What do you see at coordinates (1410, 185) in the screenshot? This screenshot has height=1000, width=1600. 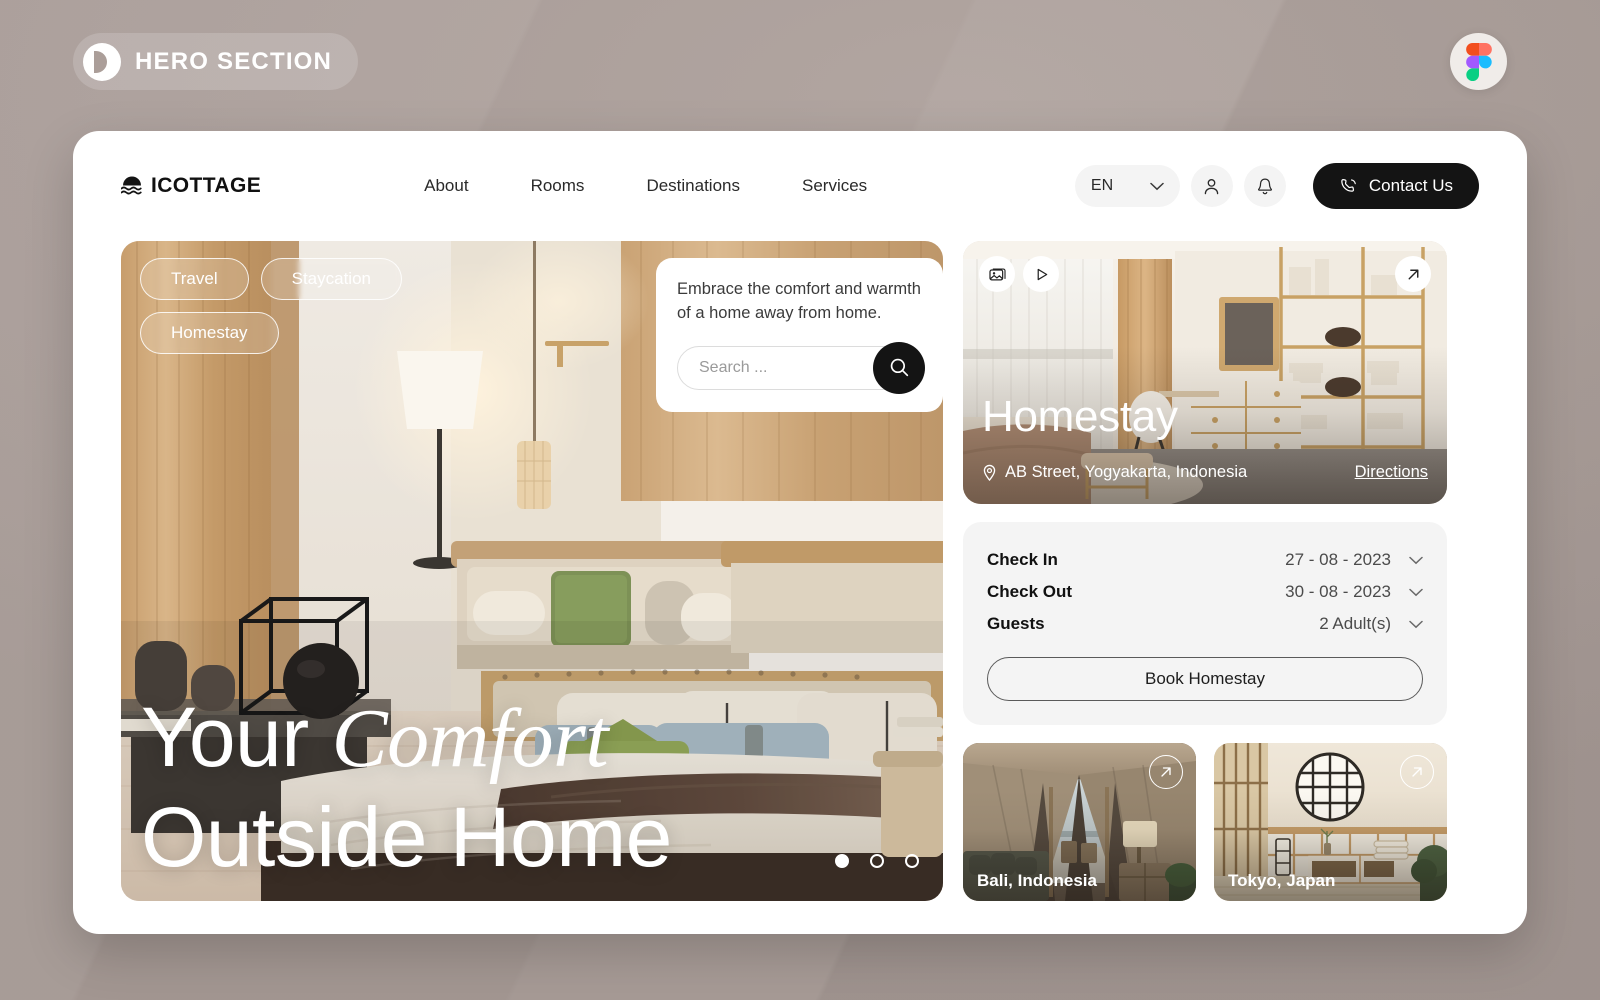 I see `contact-us-label: Contact Us` at bounding box center [1410, 185].